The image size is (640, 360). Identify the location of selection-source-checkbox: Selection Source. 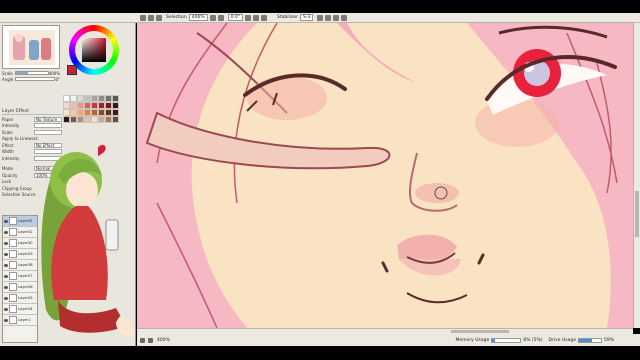
(18, 194).